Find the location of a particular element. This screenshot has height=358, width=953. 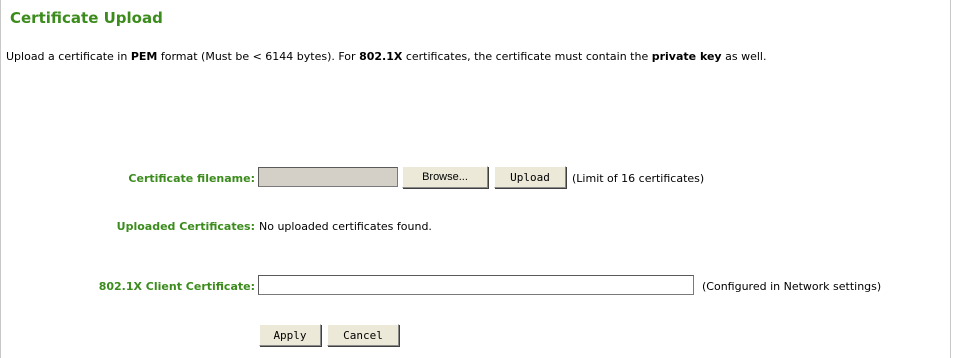

client-certificate-input is located at coordinates (476, 285).